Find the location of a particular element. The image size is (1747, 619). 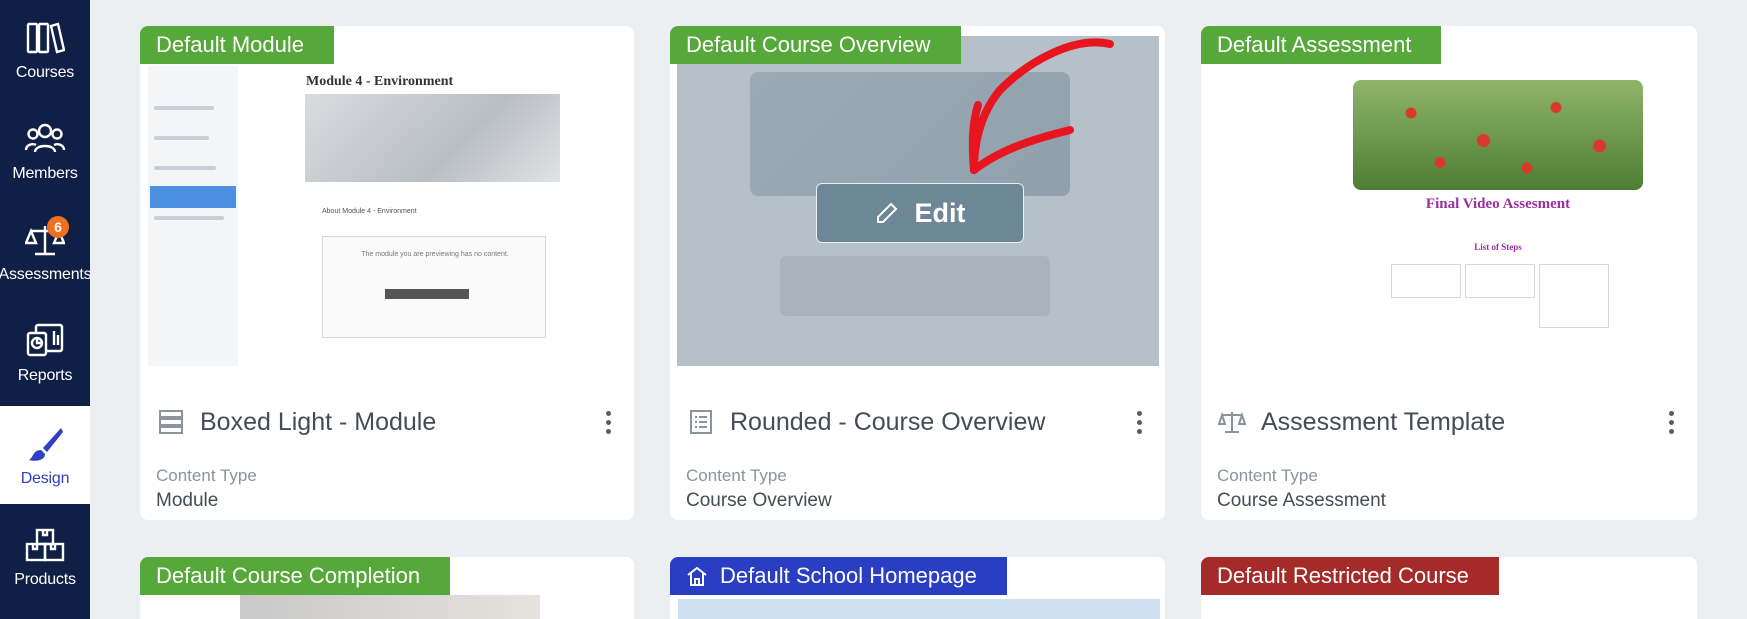

default-tag: Default Course Overview is located at coordinates (815, 45).